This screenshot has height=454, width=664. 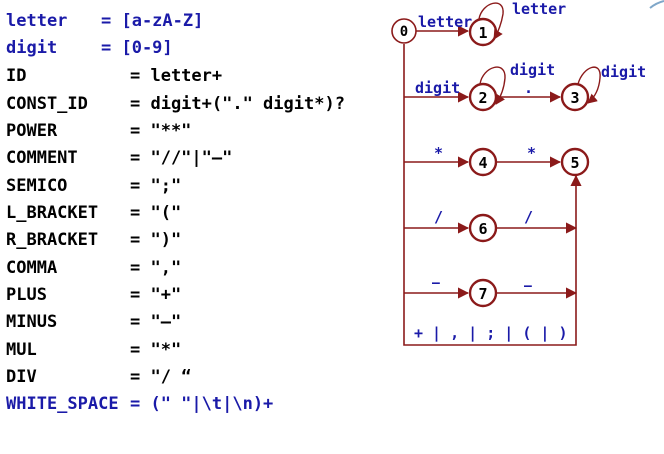 I want to click on edge-label-single-chars: + | , | ; | ( | ), so click(x=491, y=333).